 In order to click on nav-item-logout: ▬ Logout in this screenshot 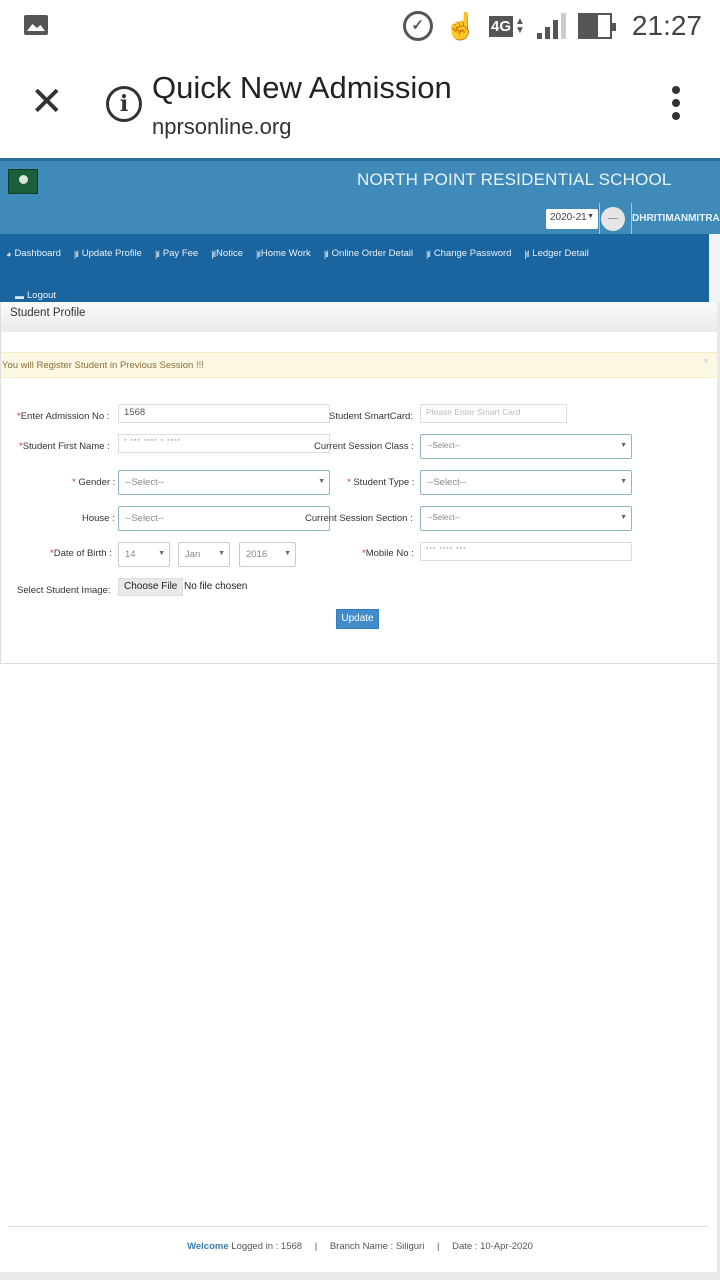, I will do `click(35, 295)`.